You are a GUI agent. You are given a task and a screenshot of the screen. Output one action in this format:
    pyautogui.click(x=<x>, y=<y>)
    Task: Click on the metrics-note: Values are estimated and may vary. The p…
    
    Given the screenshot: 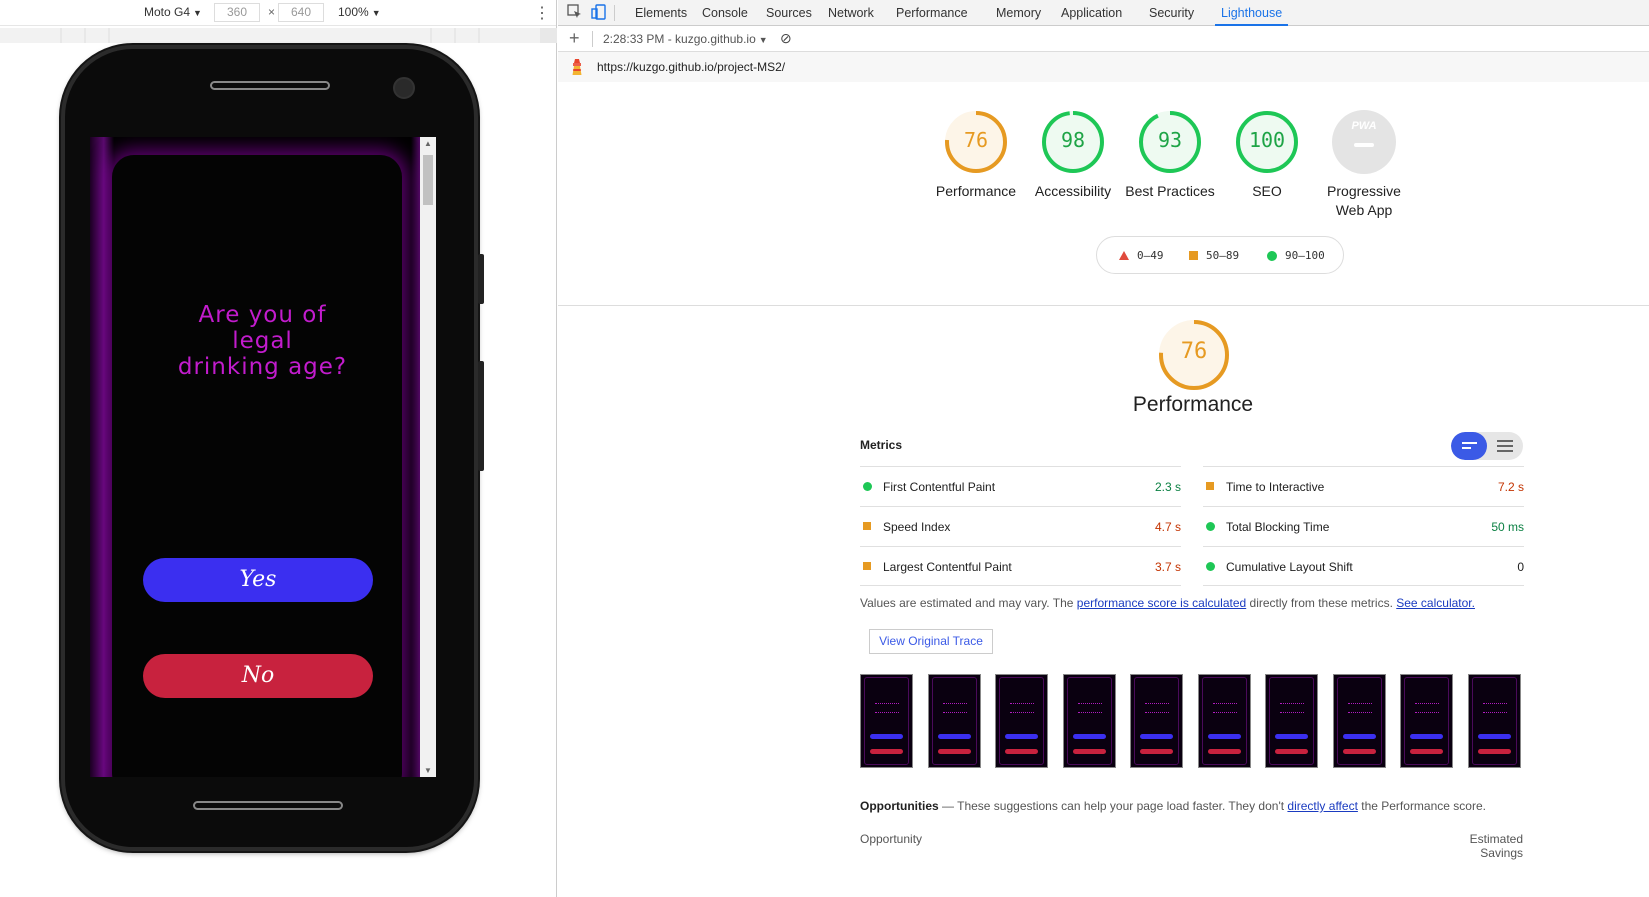 What is the action you would take?
    pyautogui.click(x=1167, y=603)
    